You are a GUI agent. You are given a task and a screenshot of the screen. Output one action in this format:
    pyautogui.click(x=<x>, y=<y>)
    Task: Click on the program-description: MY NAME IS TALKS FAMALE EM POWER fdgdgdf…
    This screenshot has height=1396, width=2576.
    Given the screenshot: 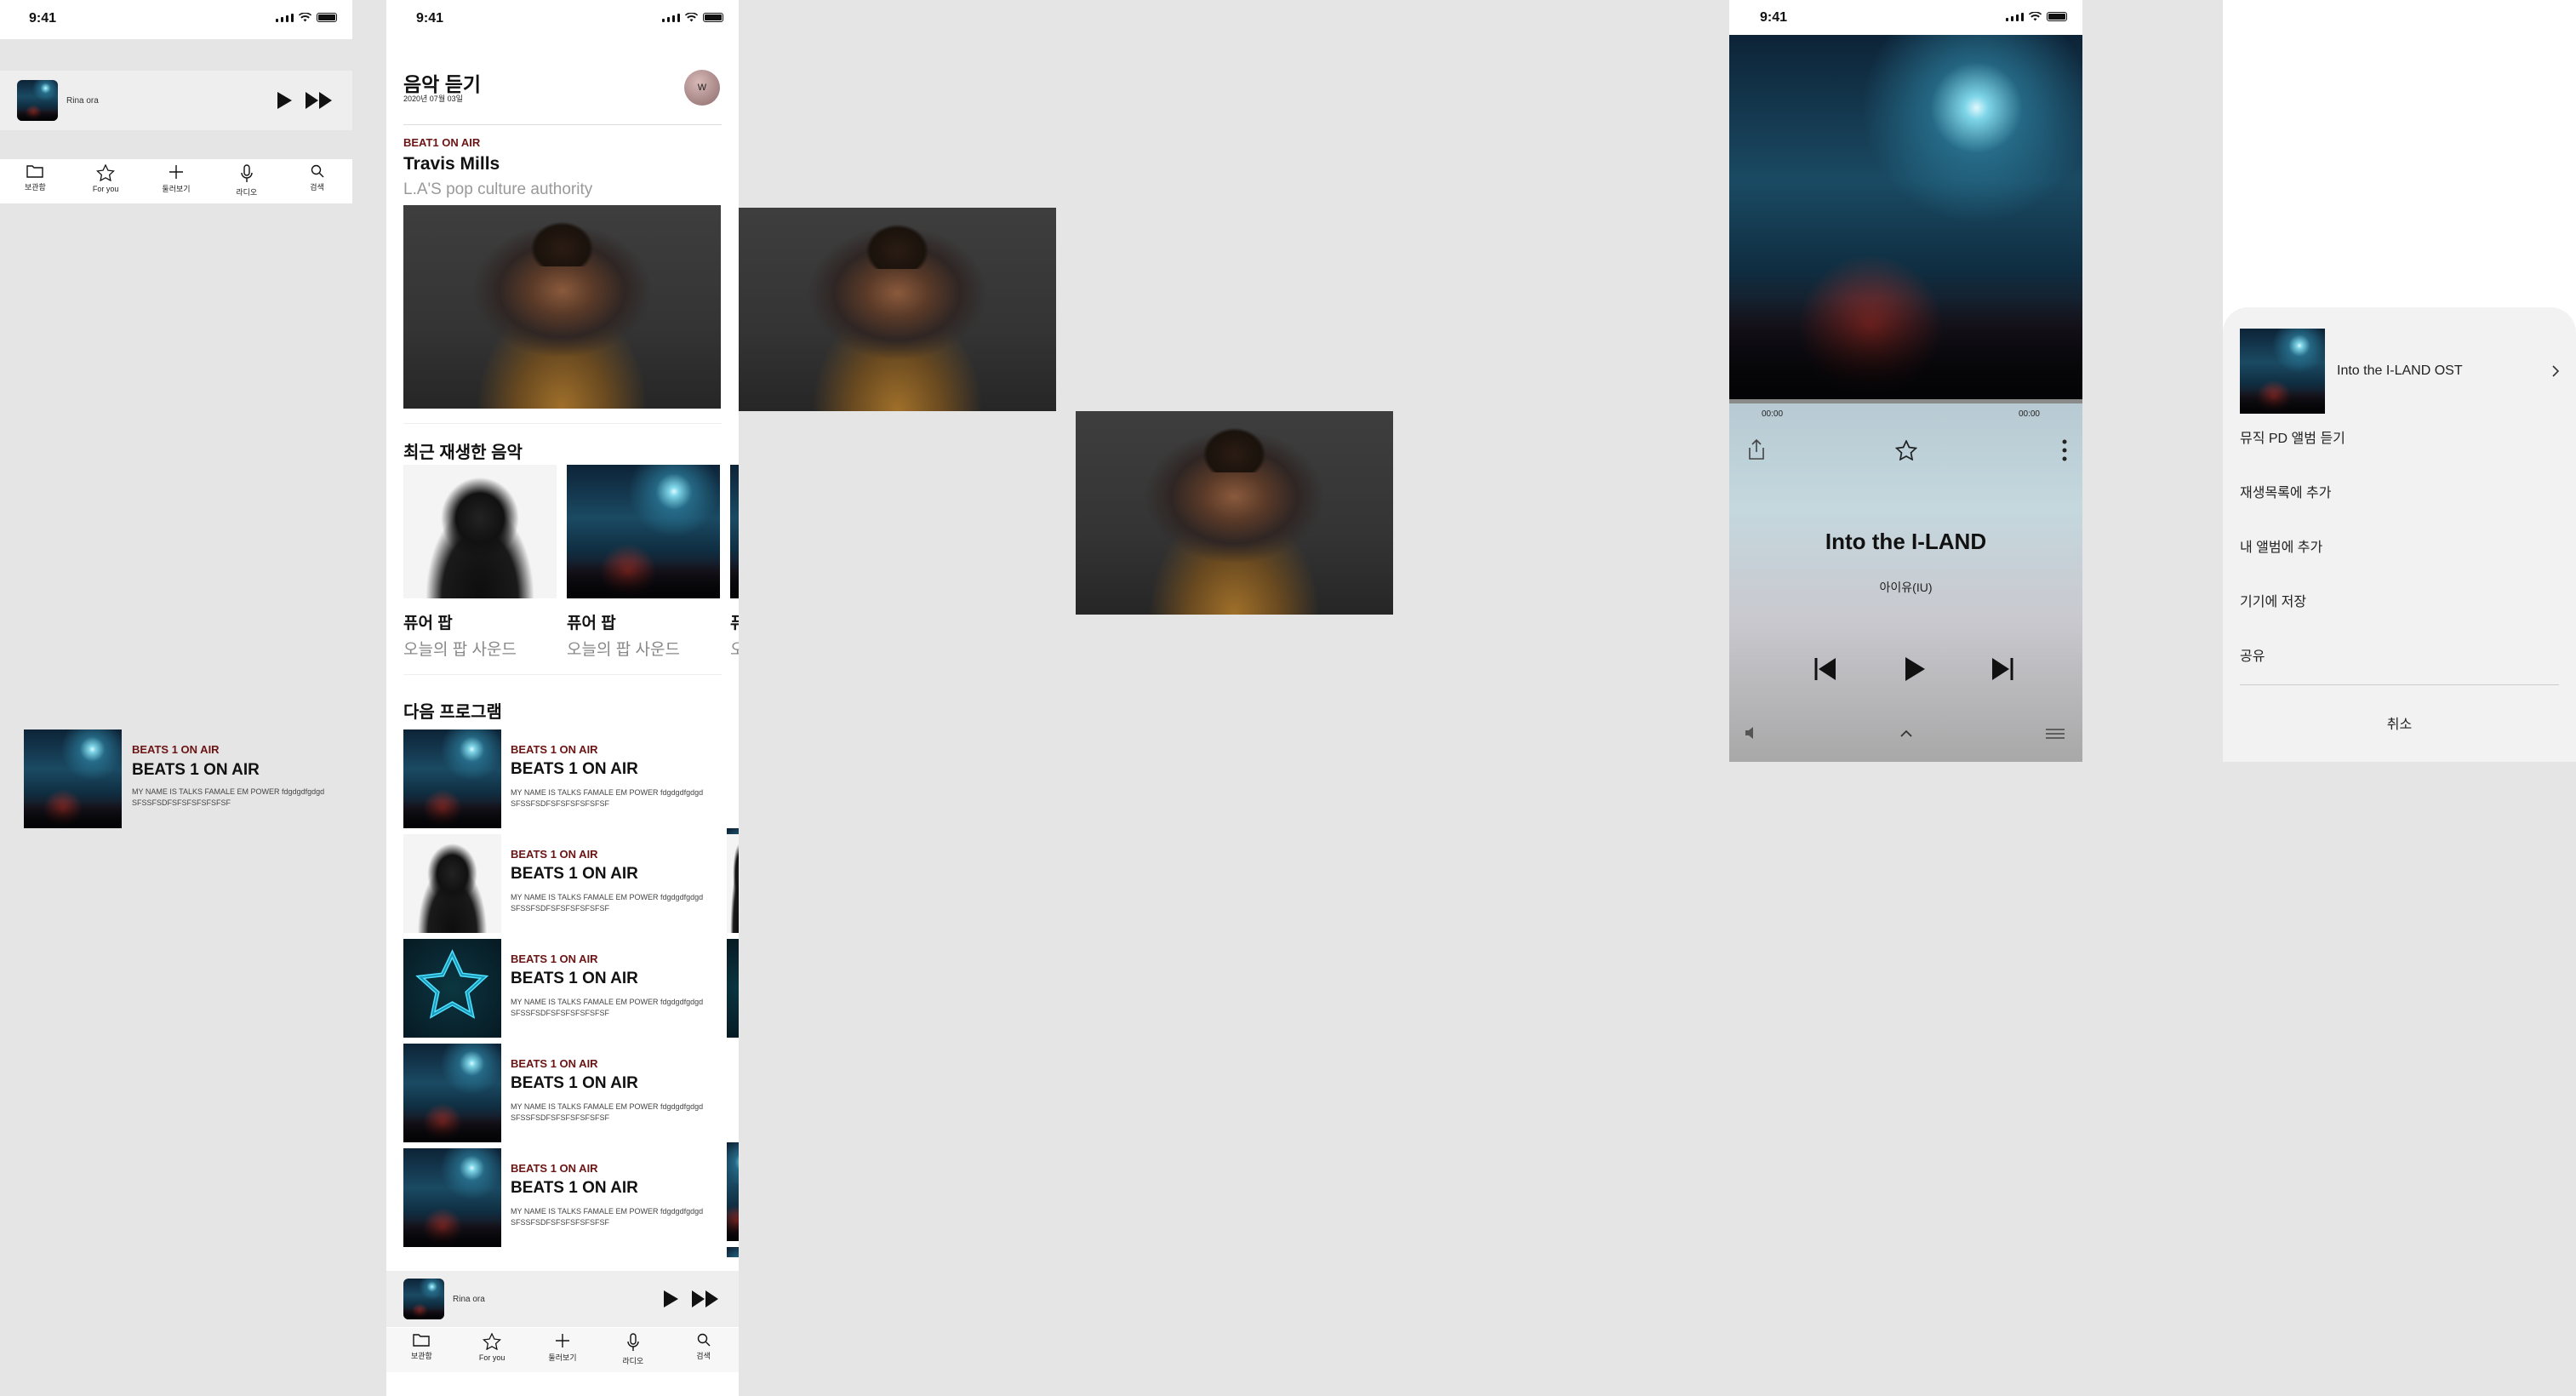 What is the action you would take?
    pyautogui.click(x=228, y=797)
    